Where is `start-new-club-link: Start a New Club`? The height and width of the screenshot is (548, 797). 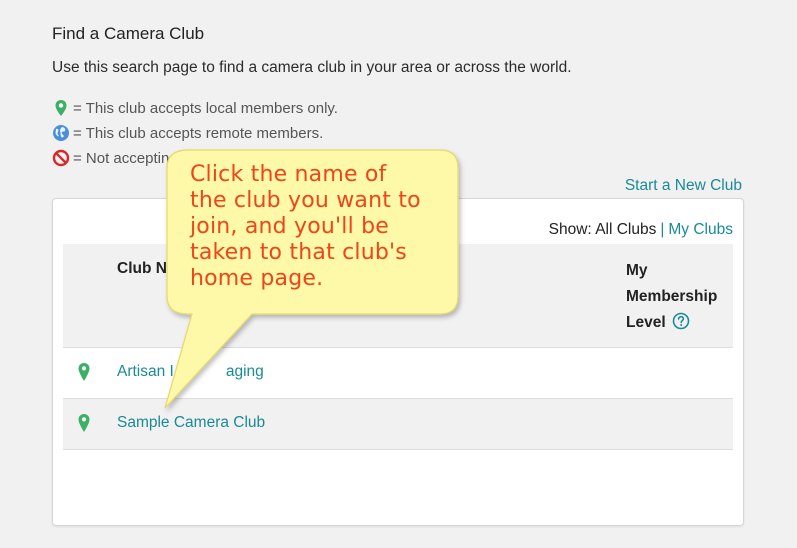 start-new-club-link: Start a New Club is located at coordinates (683, 186).